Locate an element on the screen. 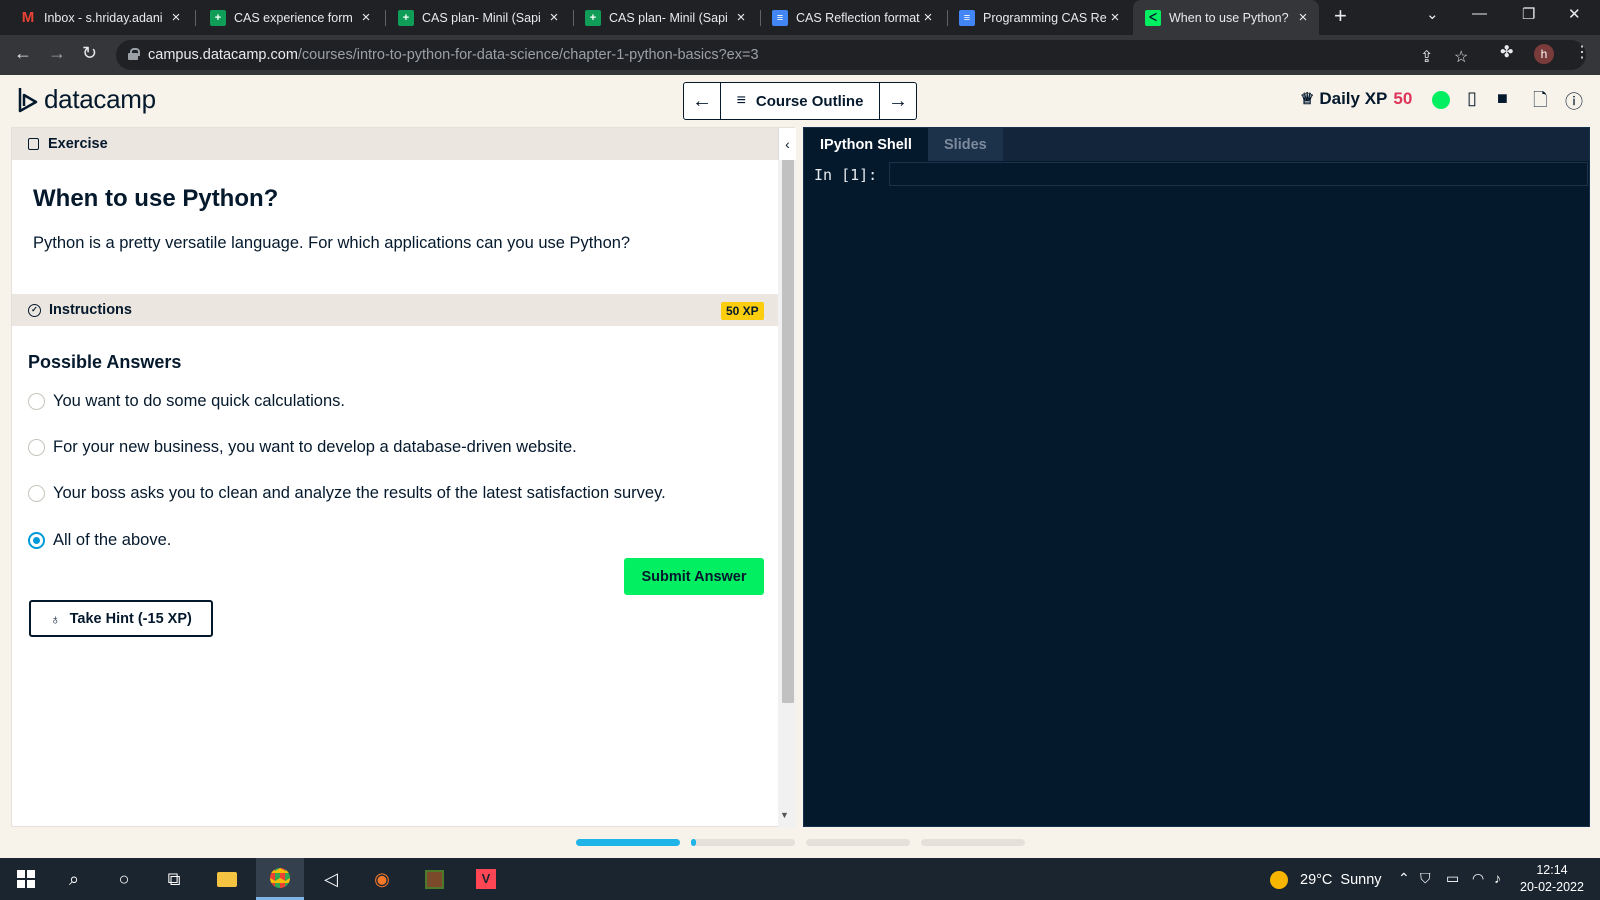  tab-title: When to use Python? is located at coordinates (1229, 17).